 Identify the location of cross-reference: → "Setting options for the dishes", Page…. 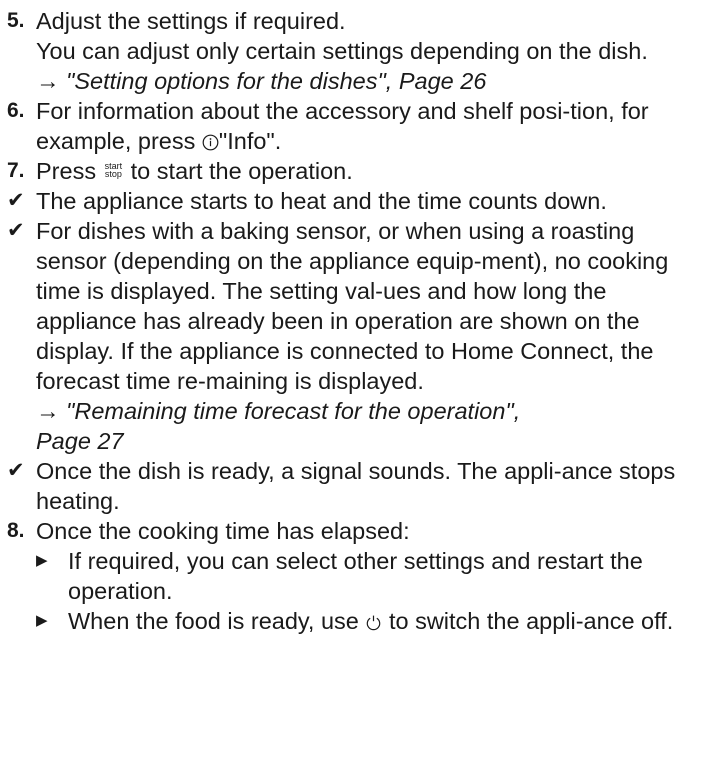
(370, 81).